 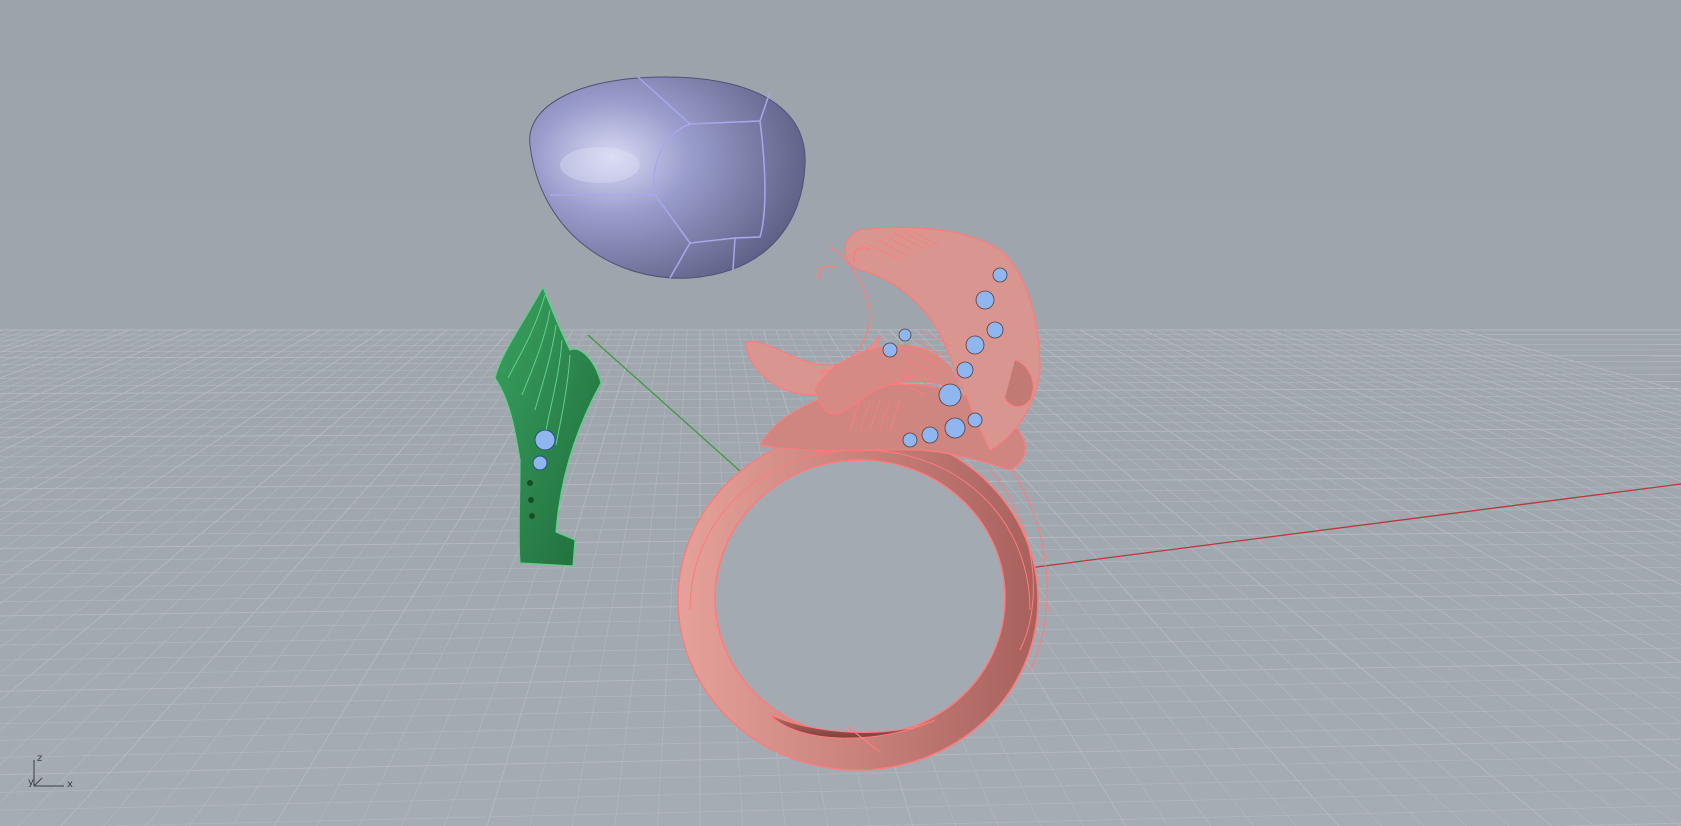 I want to click on axis-y-label: y, so click(x=31, y=782).